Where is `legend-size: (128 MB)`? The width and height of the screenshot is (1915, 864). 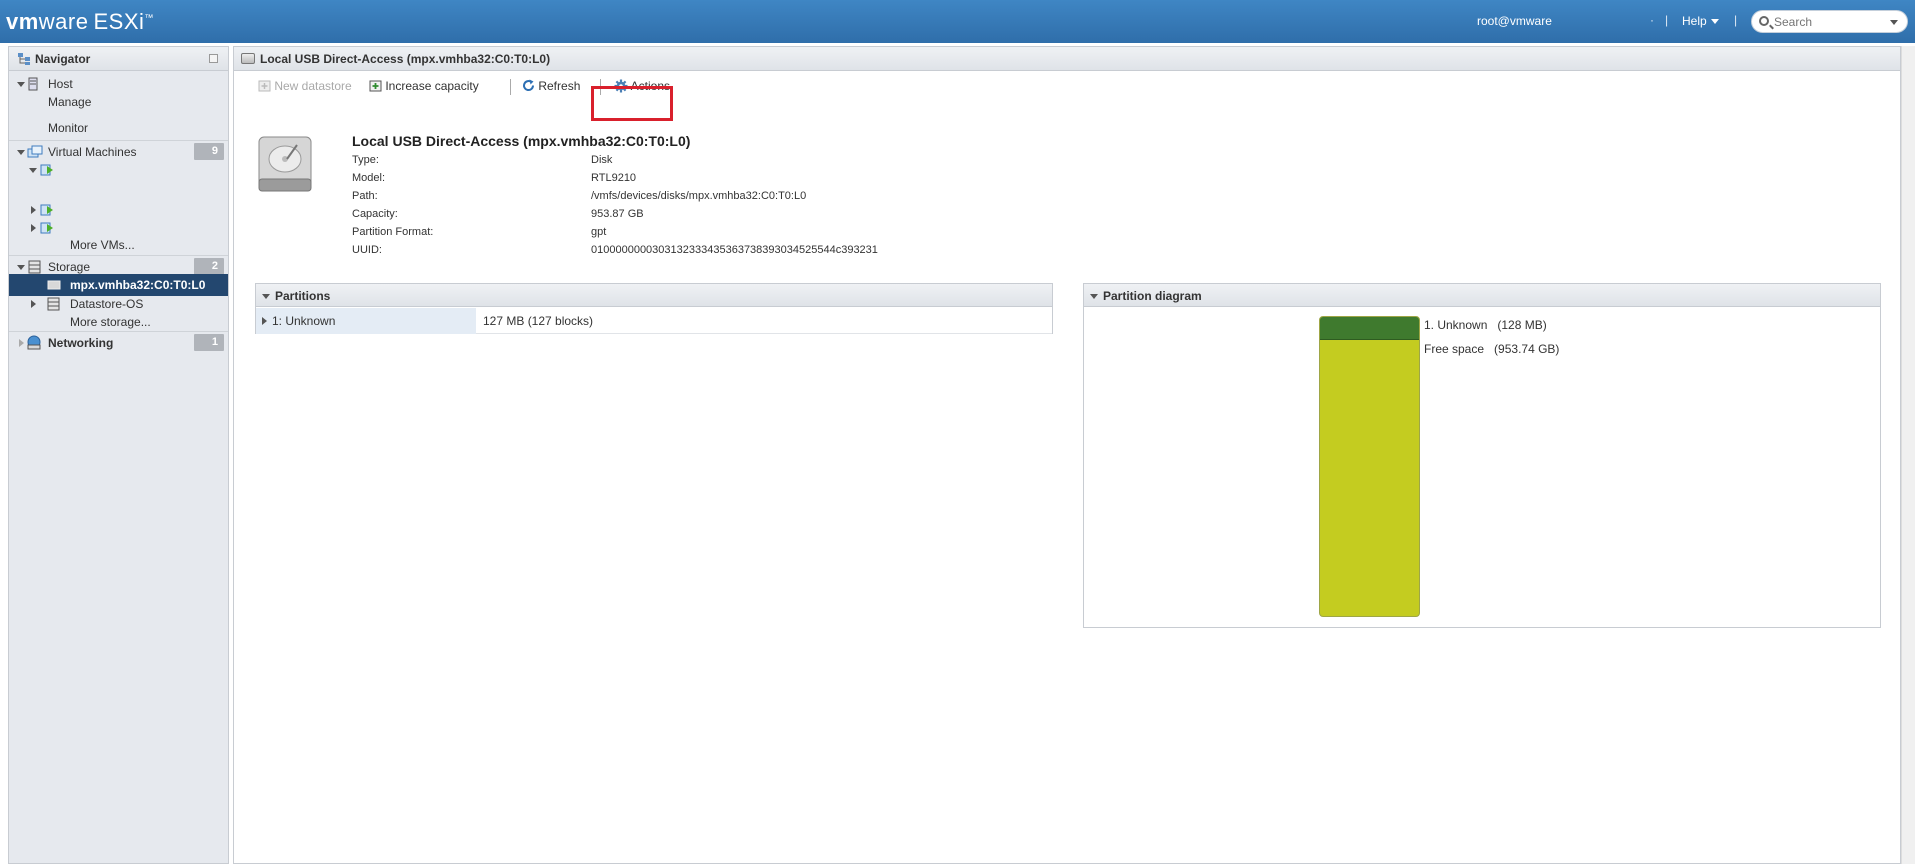
legend-size: (128 MB) is located at coordinates (1522, 325).